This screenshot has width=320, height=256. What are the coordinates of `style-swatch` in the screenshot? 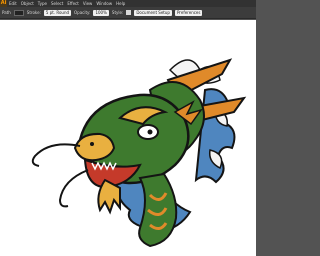 It's located at (129, 12).